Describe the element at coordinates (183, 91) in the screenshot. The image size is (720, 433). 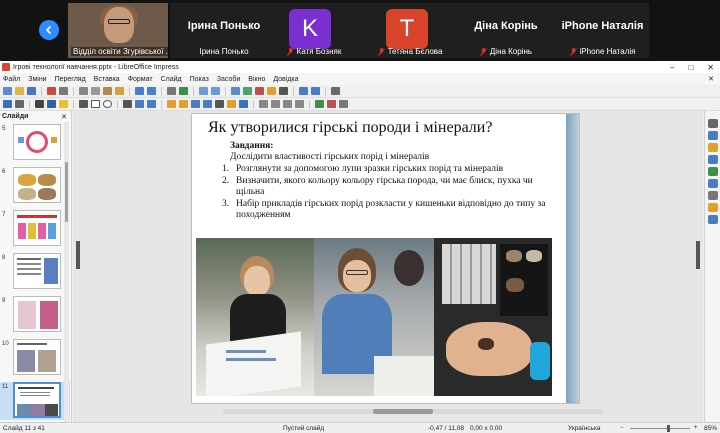
I see `spellcheck-icon` at that location.